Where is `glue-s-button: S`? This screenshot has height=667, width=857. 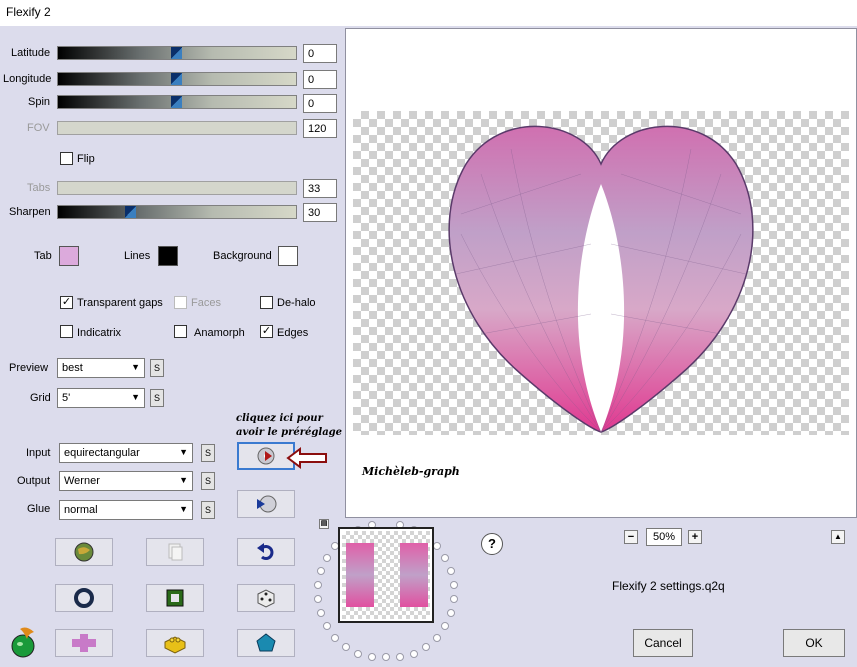 glue-s-button: S is located at coordinates (208, 510).